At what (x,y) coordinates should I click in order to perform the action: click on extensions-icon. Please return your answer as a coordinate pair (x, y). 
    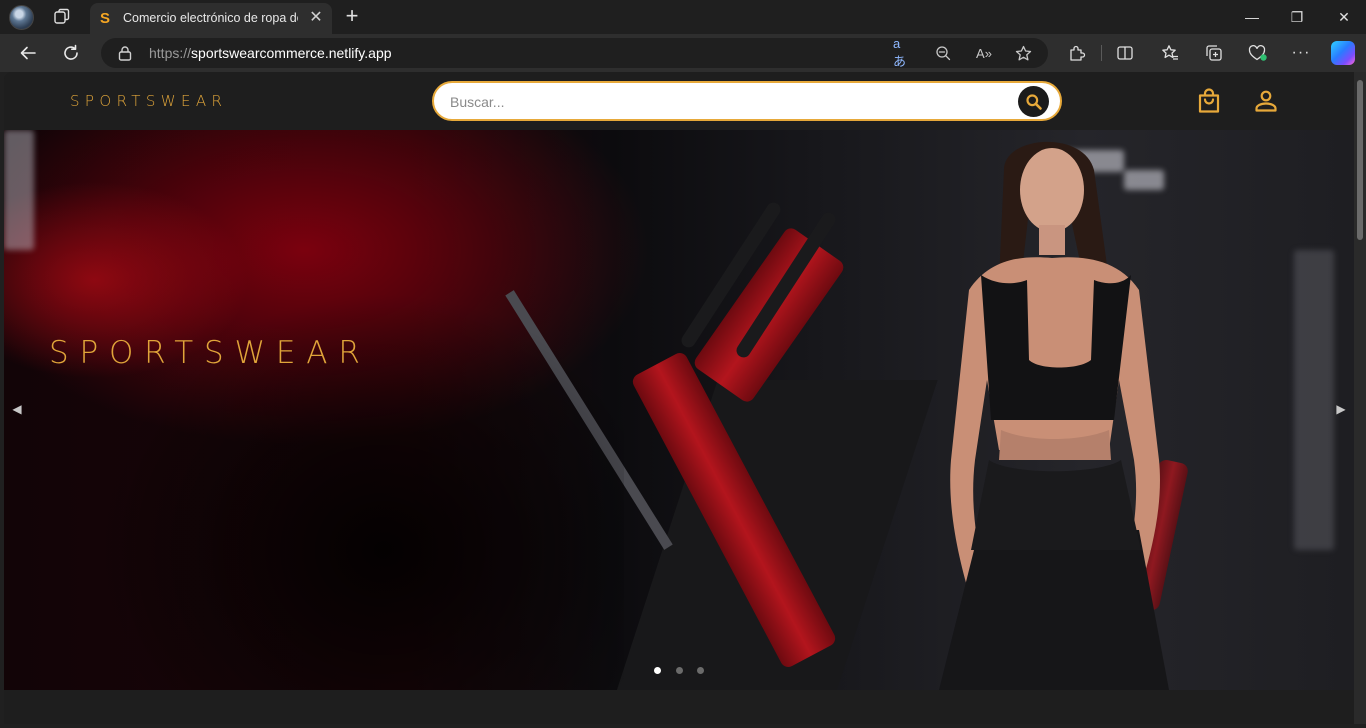
    Looking at the image, I should click on (1077, 53).